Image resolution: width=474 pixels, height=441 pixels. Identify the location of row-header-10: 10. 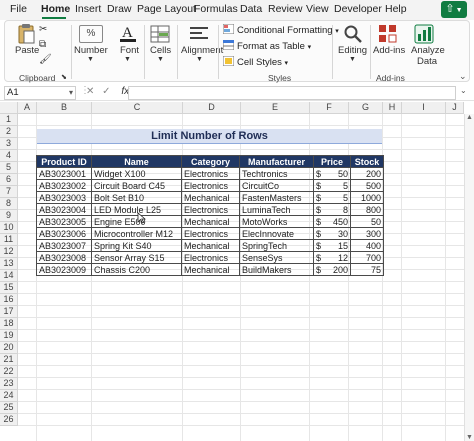
(9, 228).